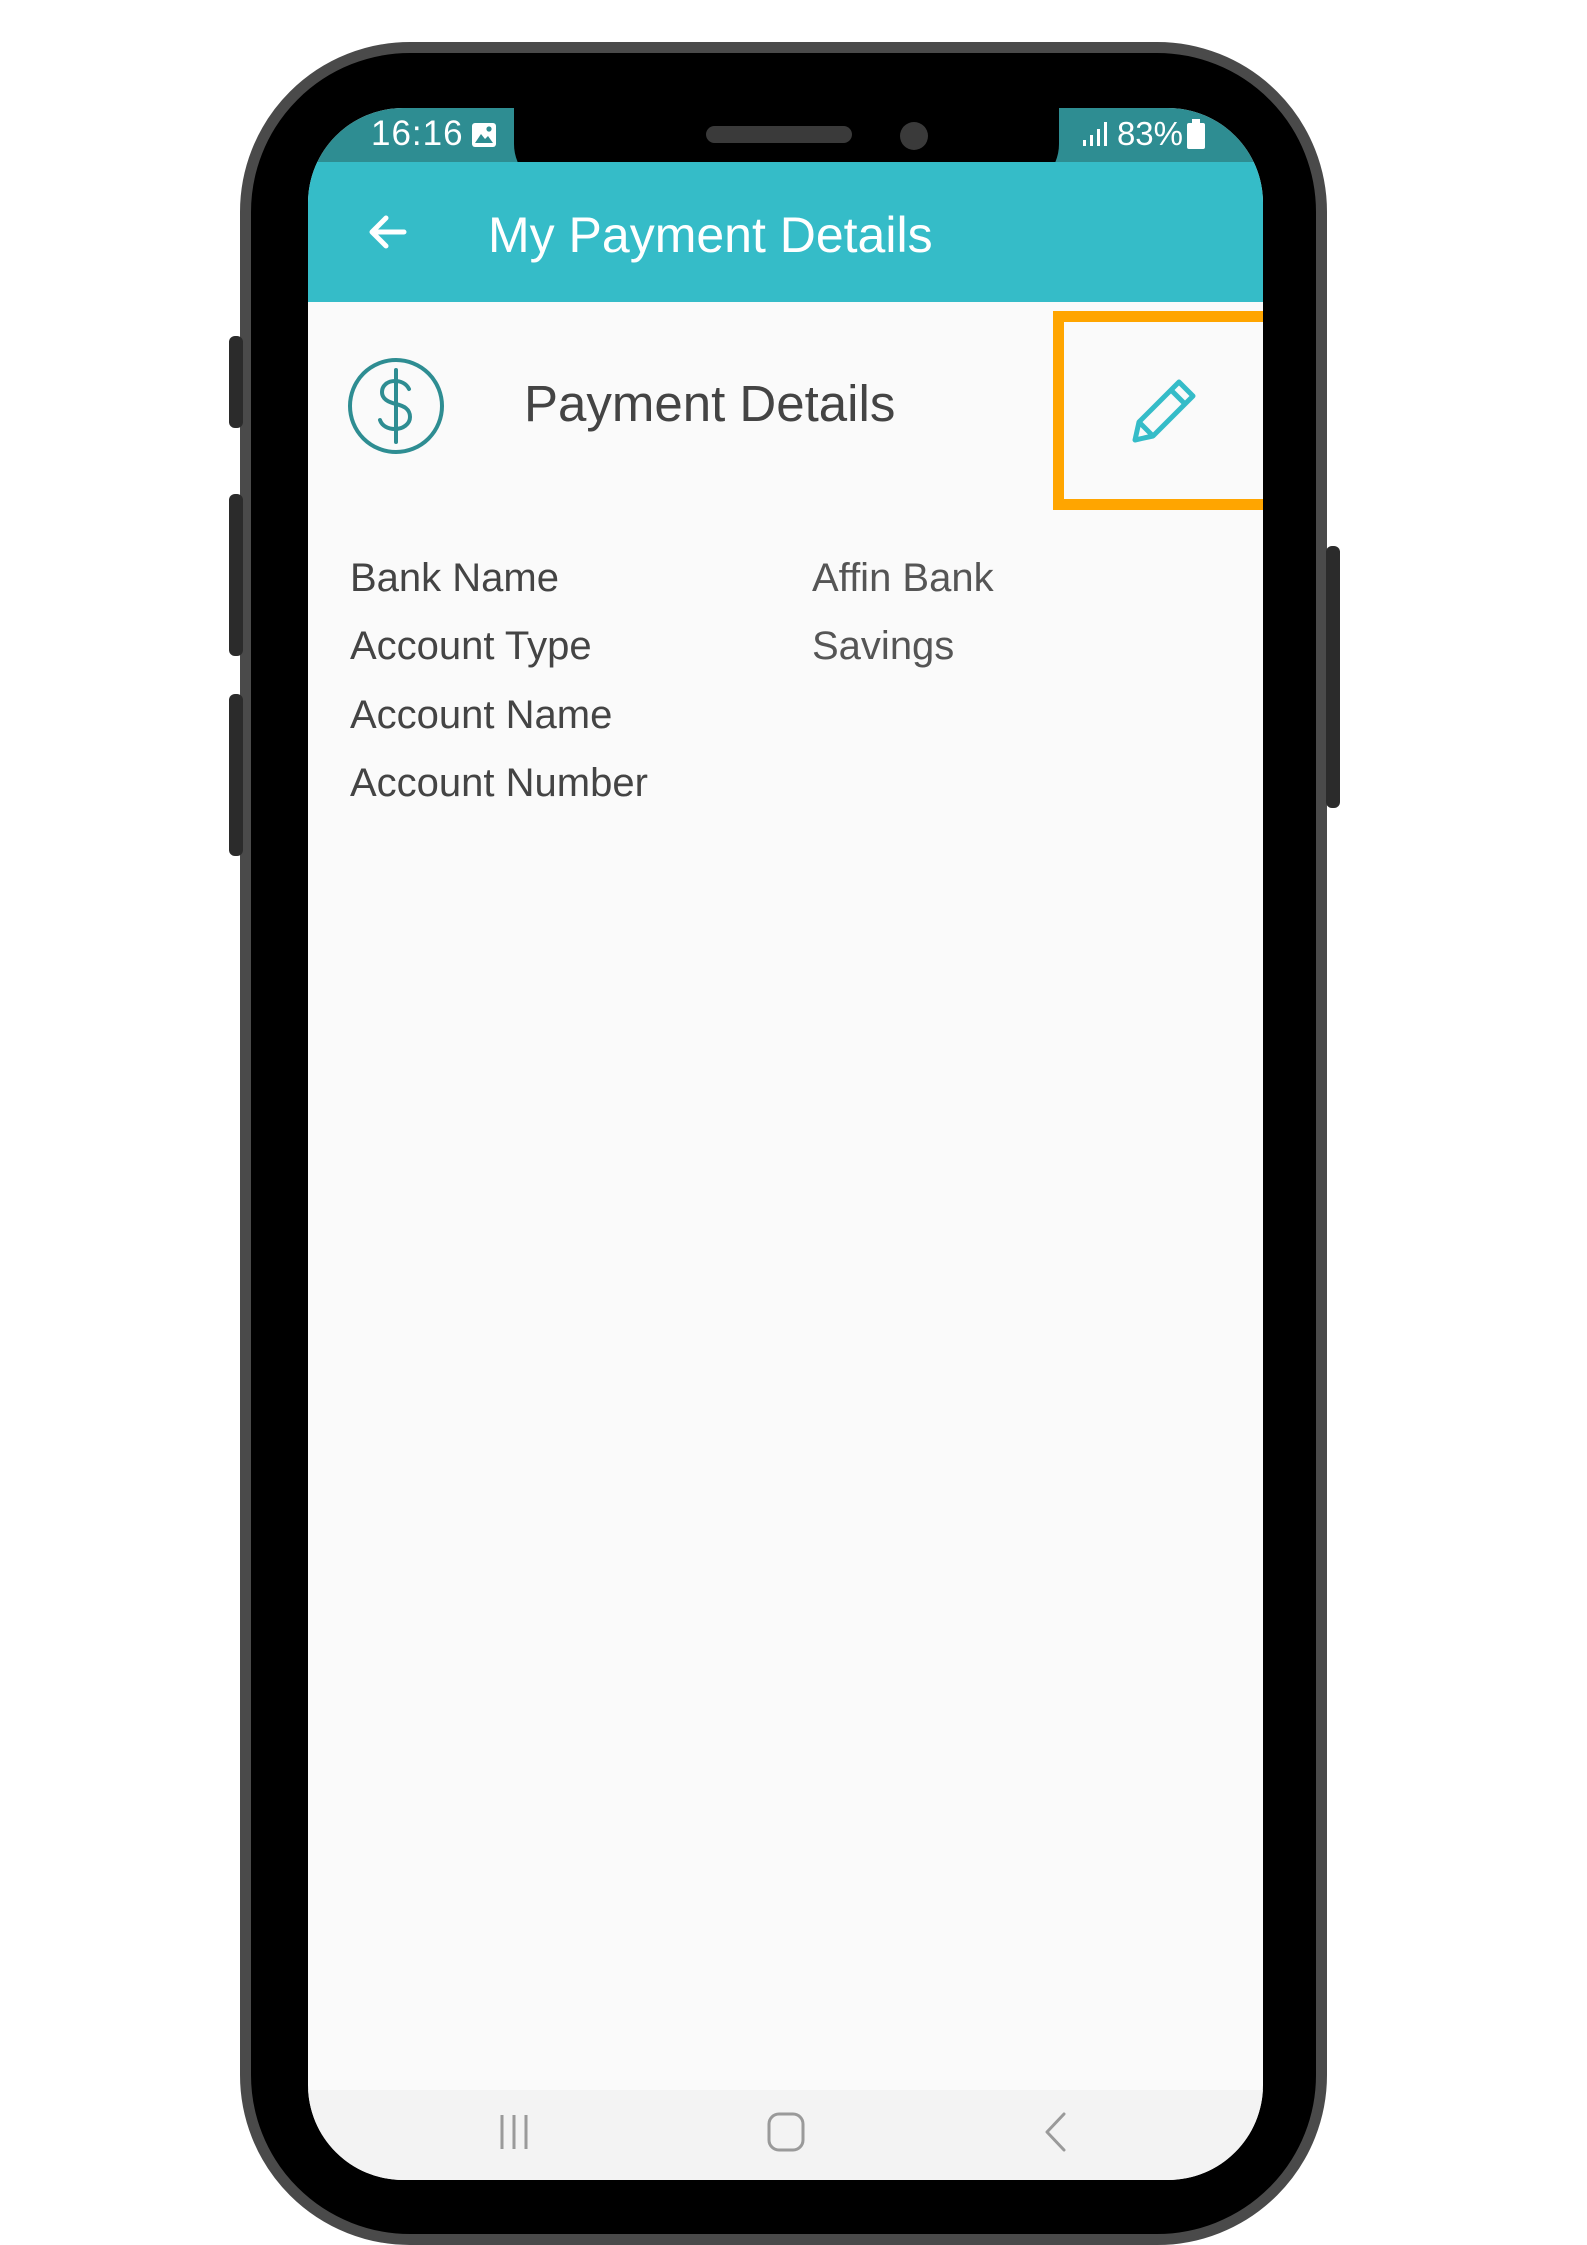 The image size is (1587, 2245). I want to click on section-title: Payment Details, so click(710, 403).